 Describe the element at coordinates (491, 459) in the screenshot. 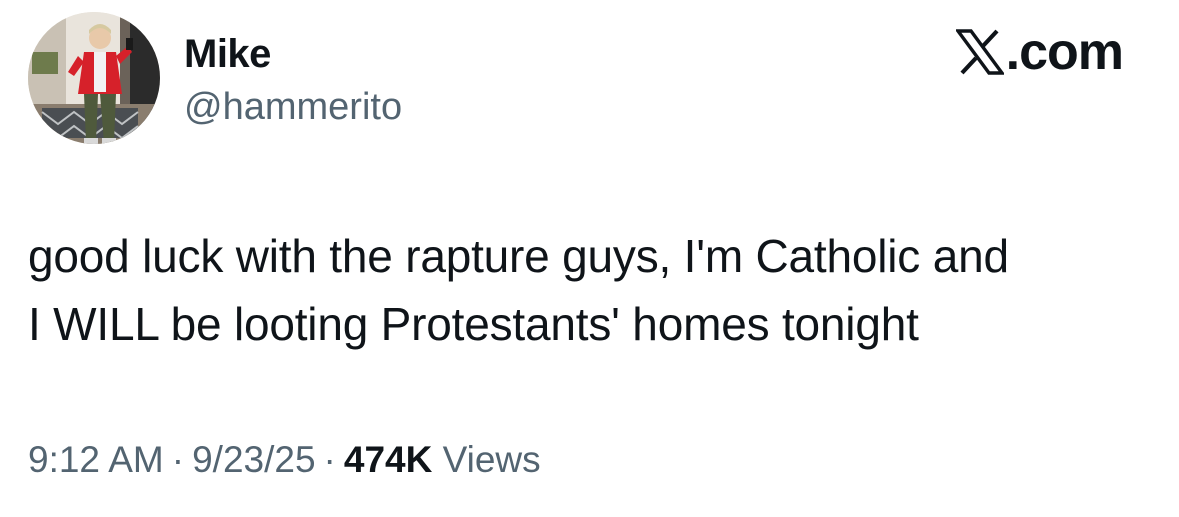

I see `views-label: Views` at that location.